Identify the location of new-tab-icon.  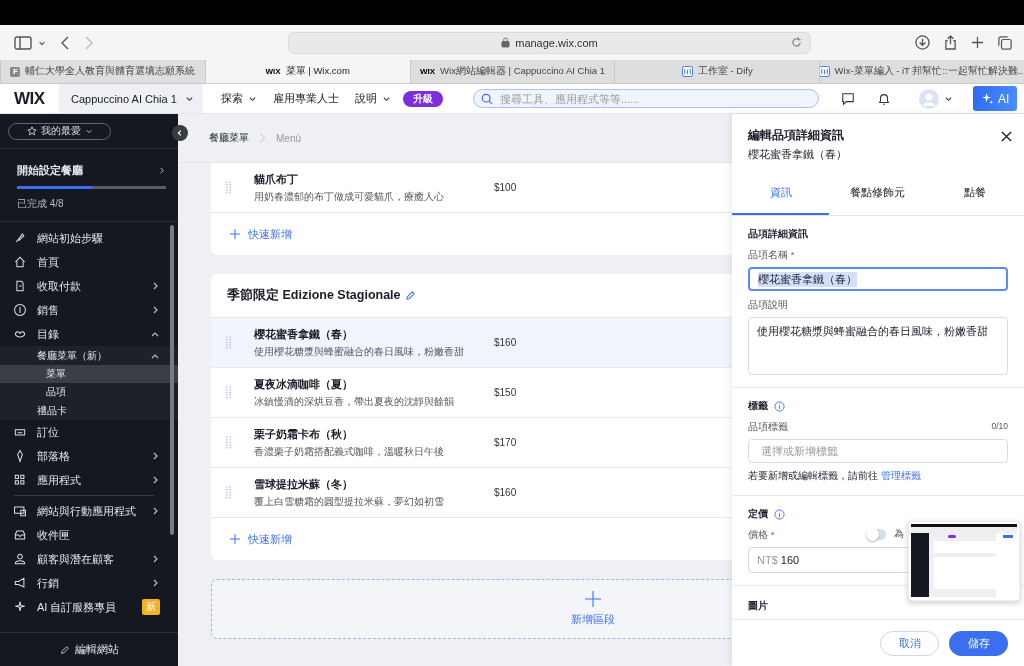
(977, 42).